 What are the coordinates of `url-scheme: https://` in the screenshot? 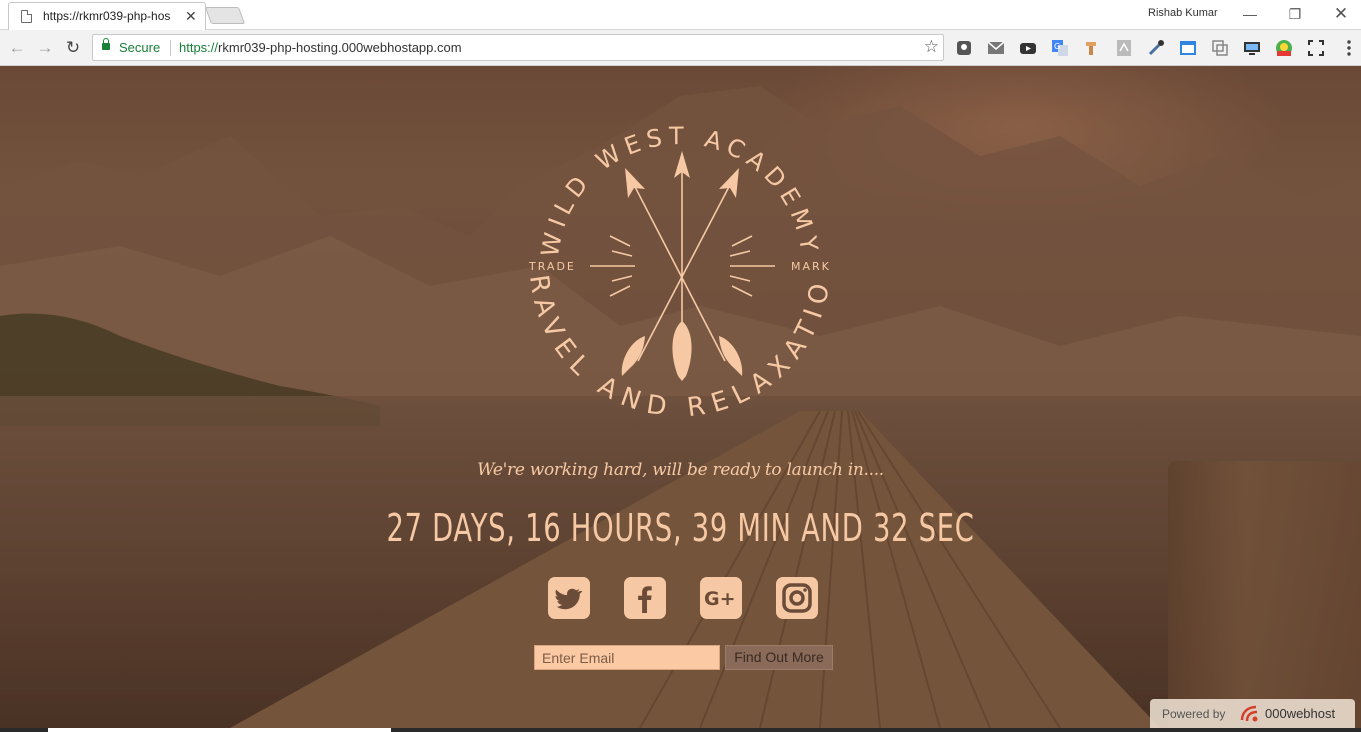 It's located at (199, 47).